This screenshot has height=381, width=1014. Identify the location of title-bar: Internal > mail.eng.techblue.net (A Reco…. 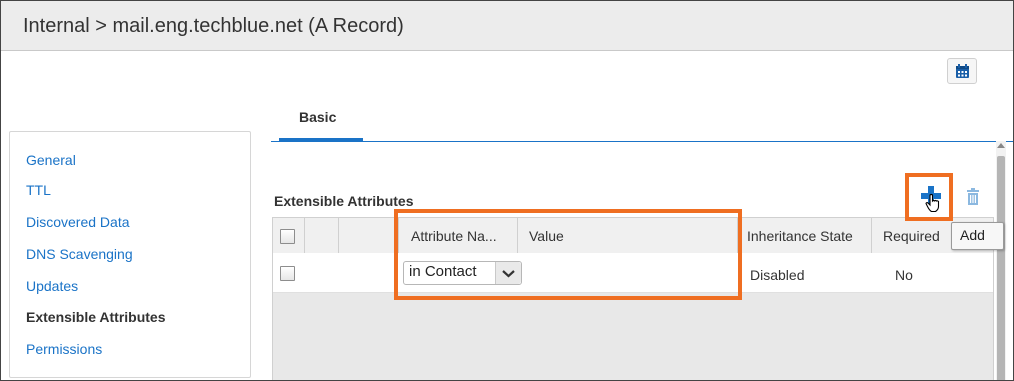
(507, 26).